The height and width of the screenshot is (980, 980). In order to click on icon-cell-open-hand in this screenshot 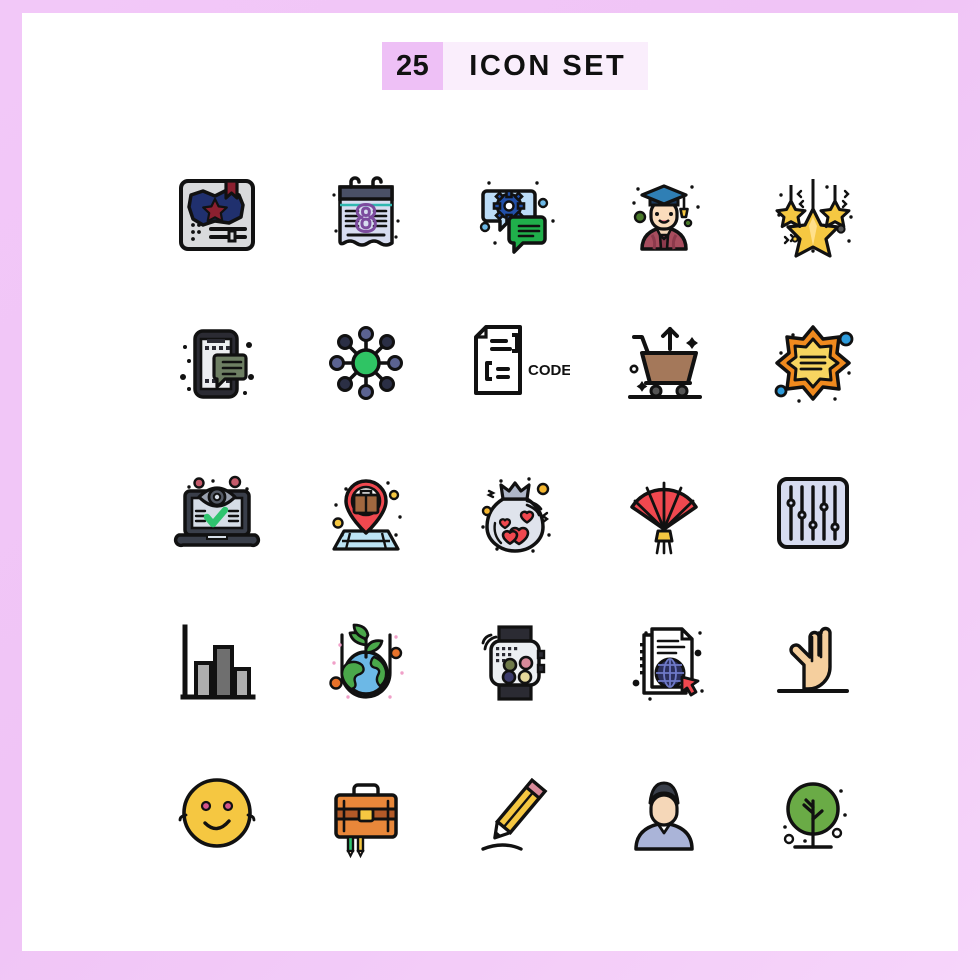, I will do `click(812, 663)`.